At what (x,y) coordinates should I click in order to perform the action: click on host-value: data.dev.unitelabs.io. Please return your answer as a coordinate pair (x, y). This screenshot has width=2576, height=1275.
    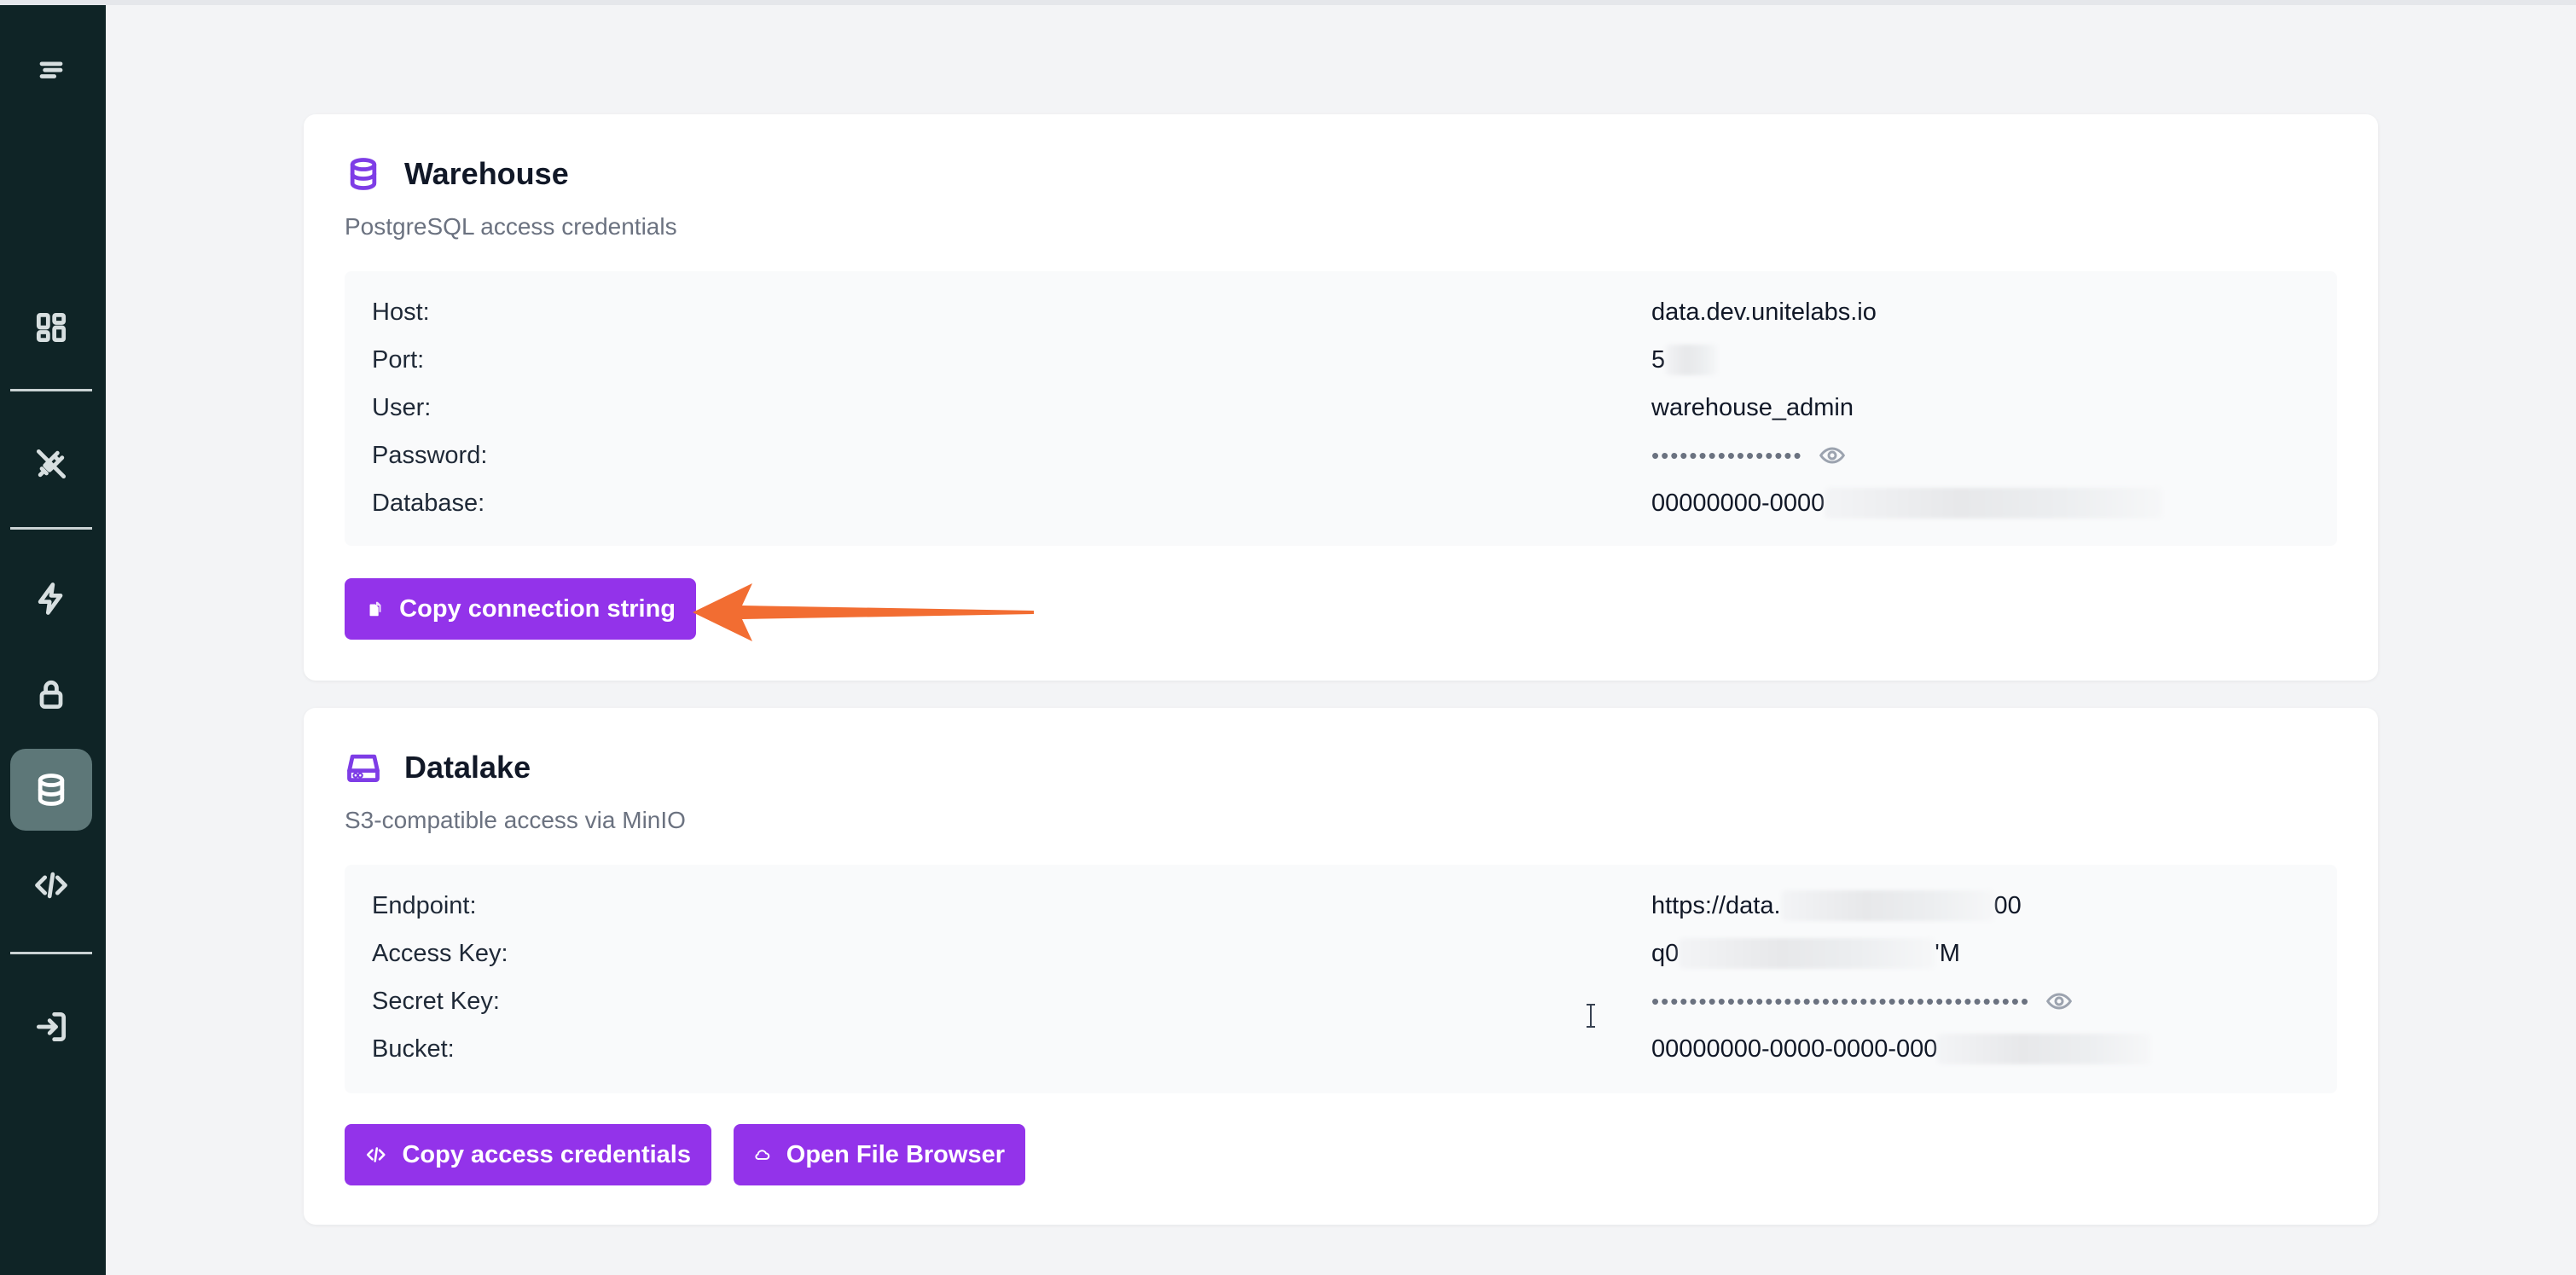
    Looking at the image, I should click on (1764, 312).